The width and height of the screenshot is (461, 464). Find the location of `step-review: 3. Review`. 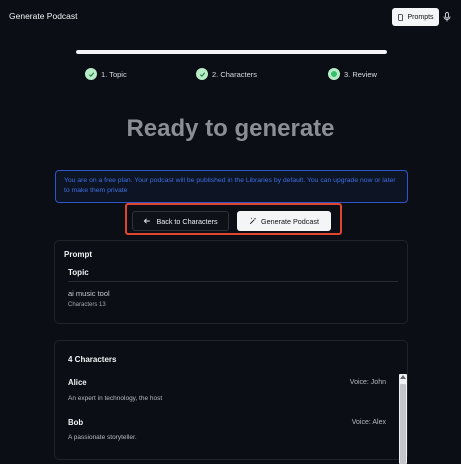

step-review: 3. Review is located at coordinates (352, 74).